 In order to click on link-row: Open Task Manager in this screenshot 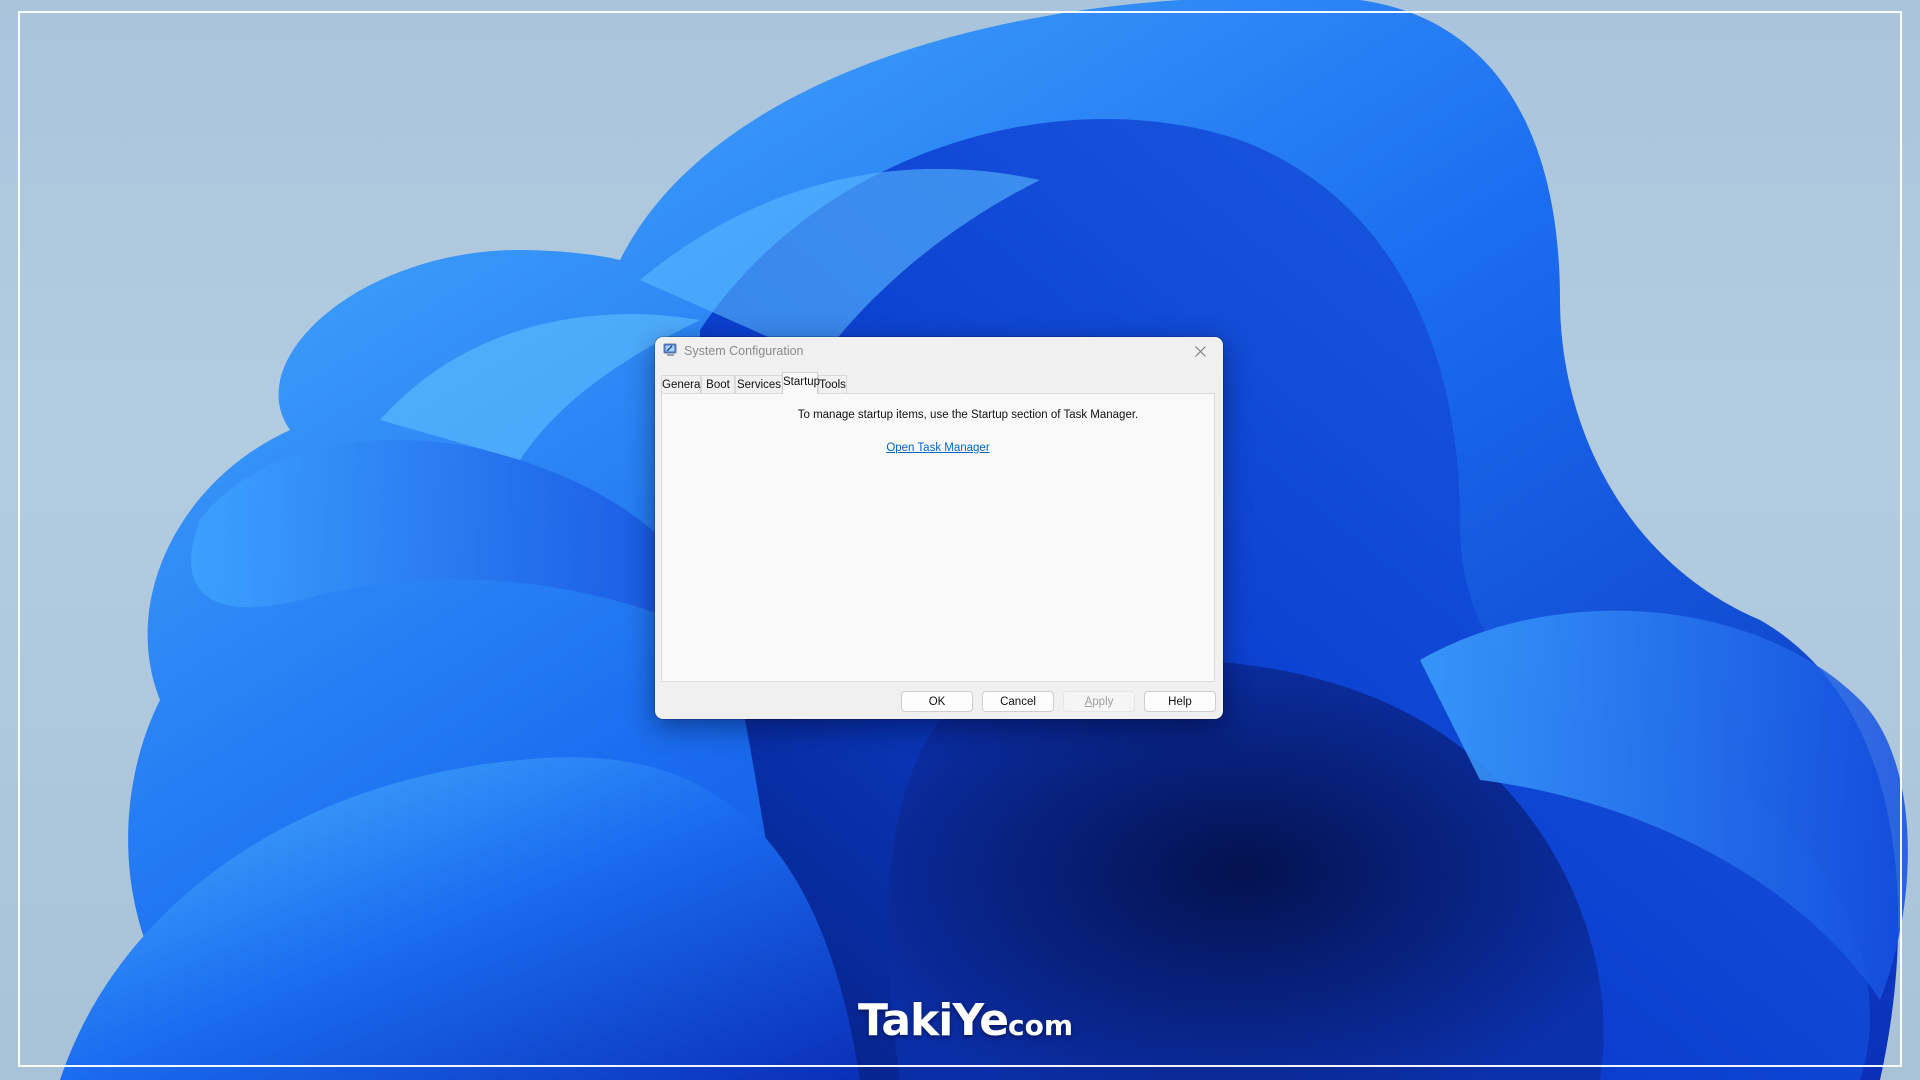, I will do `click(938, 448)`.